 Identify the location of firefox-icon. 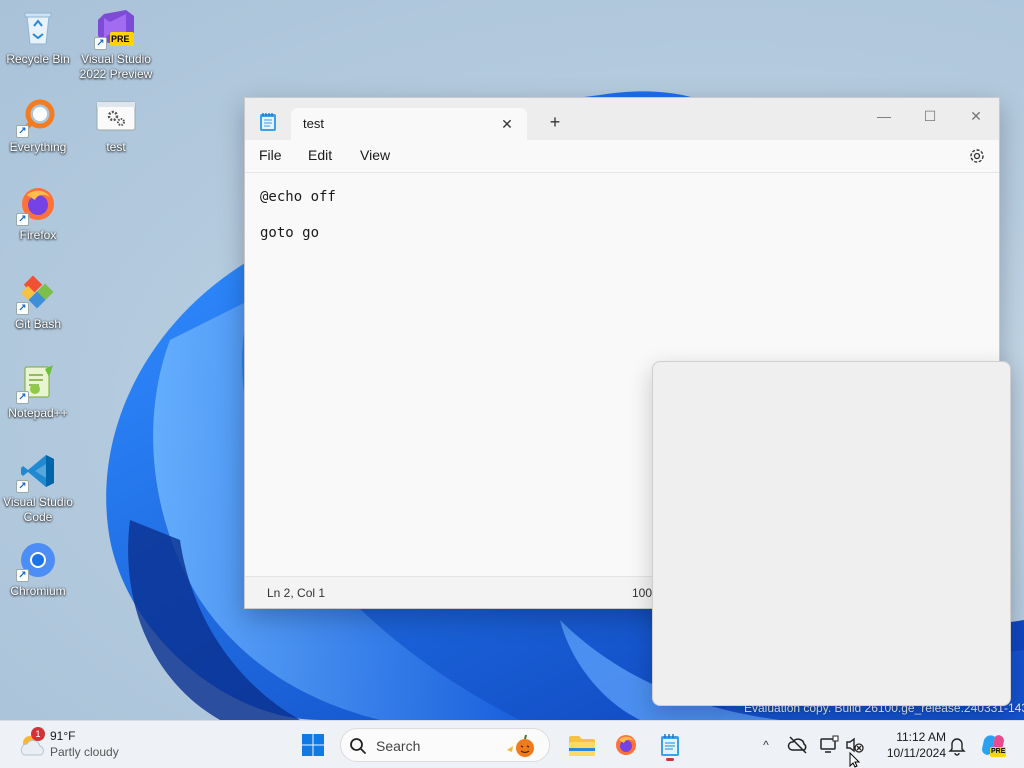
(626, 745).